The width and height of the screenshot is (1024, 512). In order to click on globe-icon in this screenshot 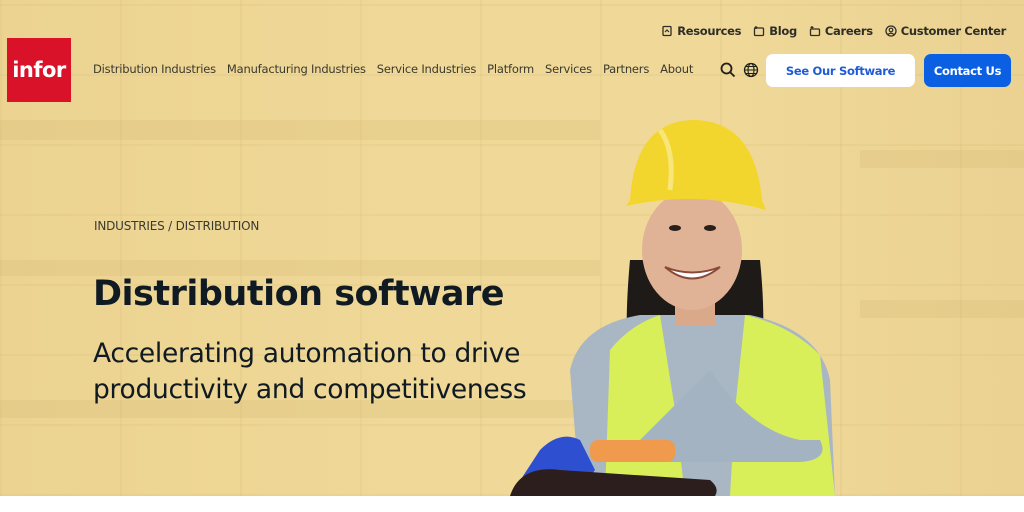, I will do `click(751, 70)`.